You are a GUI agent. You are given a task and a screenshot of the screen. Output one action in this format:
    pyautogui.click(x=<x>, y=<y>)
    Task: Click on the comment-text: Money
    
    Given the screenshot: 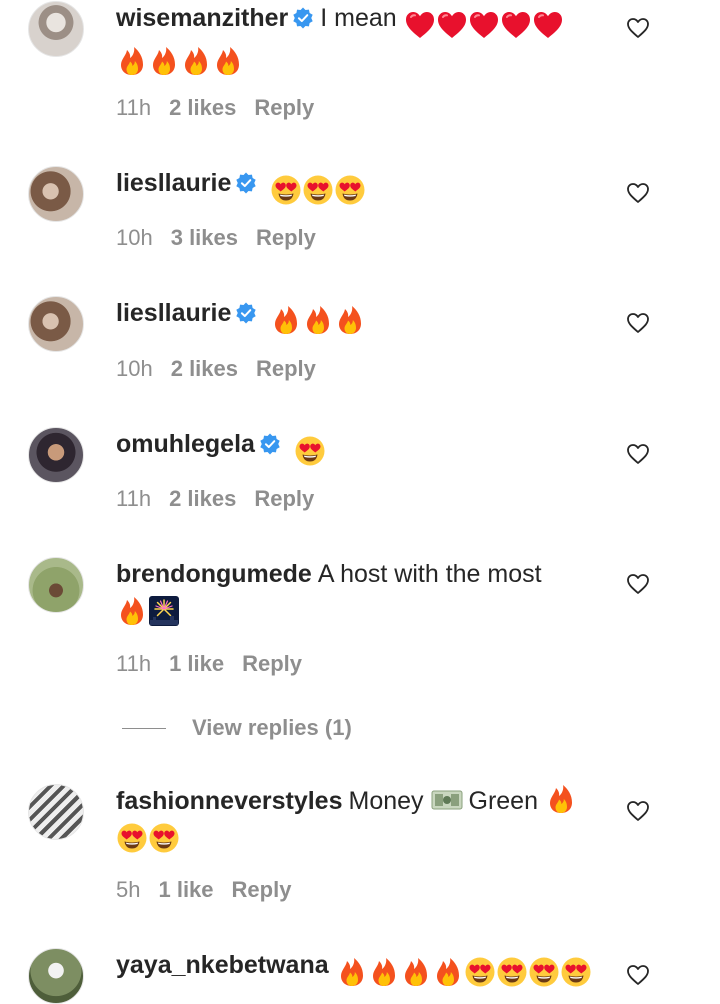 What is the action you would take?
    pyautogui.click(x=386, y=801)
    